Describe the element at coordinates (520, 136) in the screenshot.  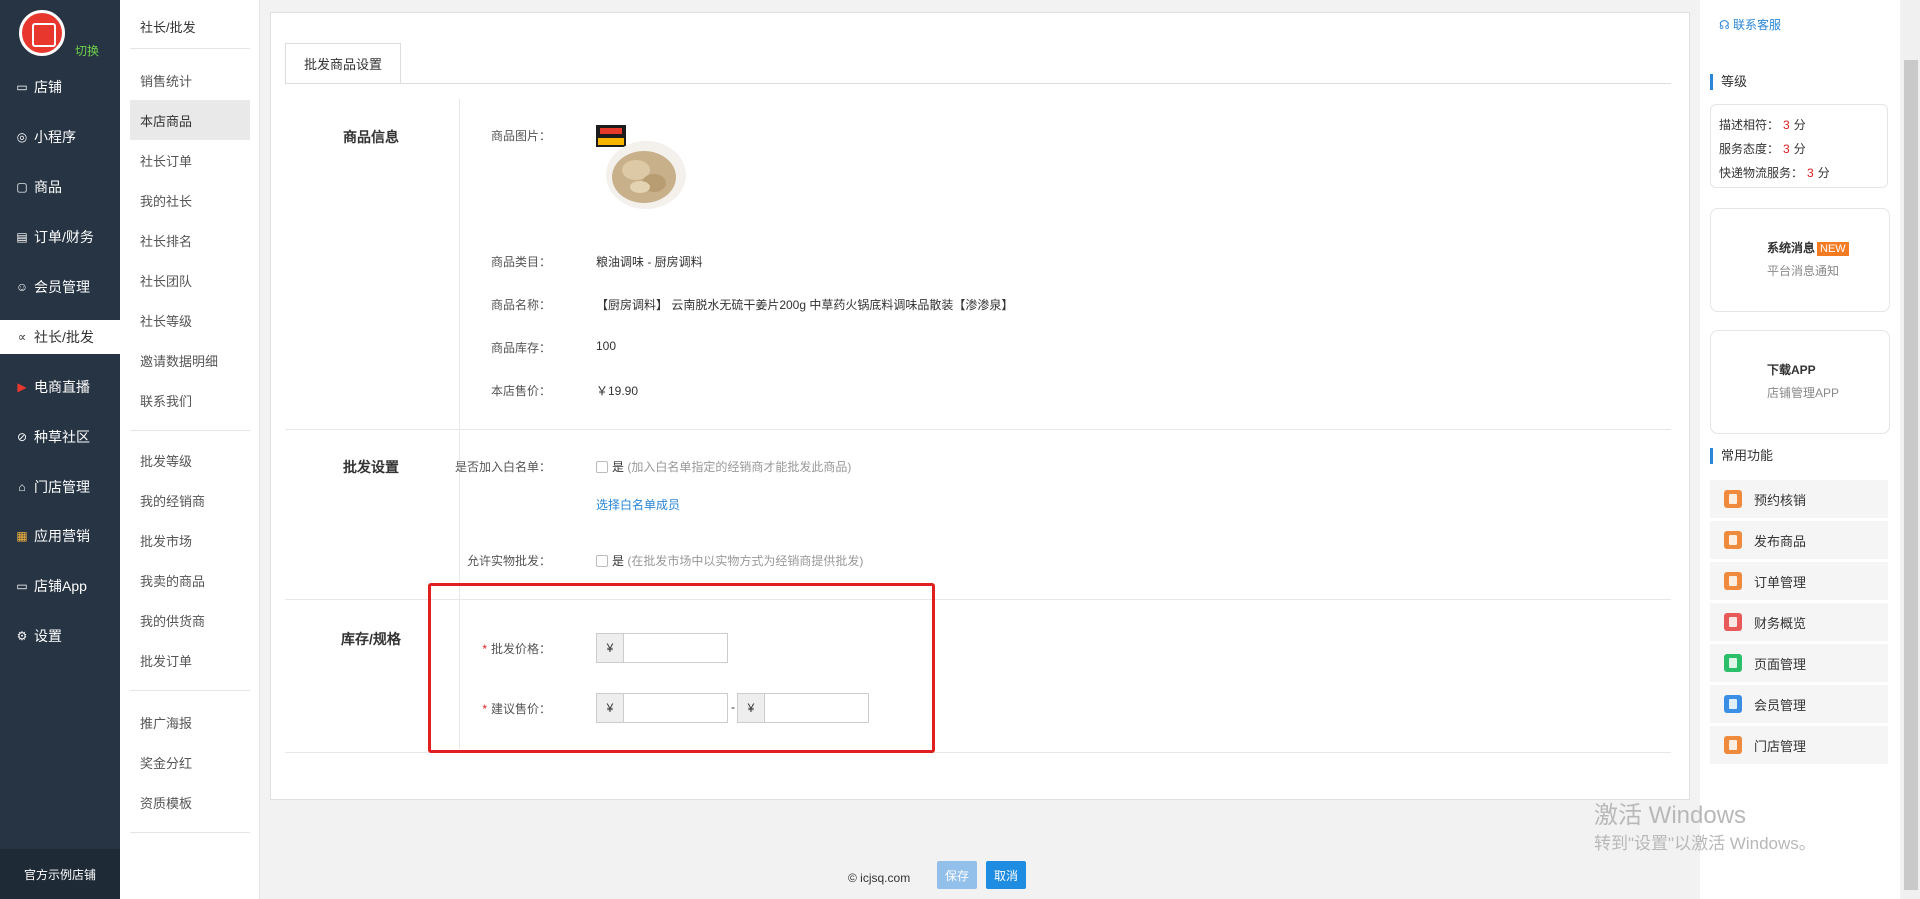
I see `image-label: 商品图片：` at that location.